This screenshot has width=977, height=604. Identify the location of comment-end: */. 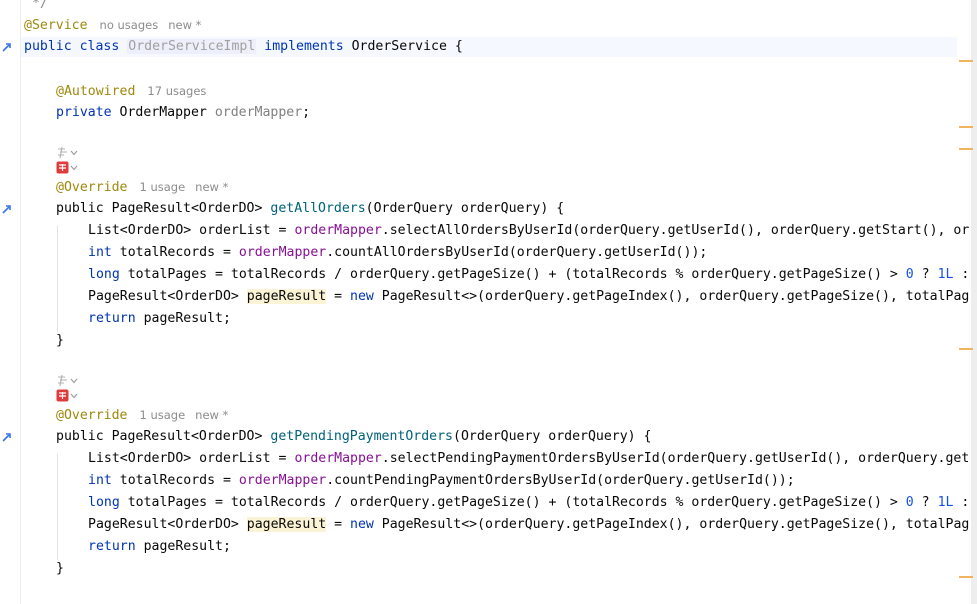
(40, 5).